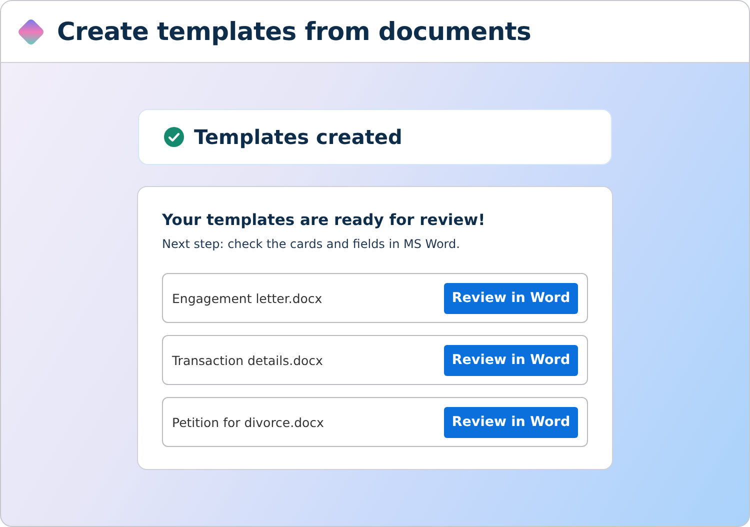 This screenshot has width=750, height=527. I want to click on file-name: Petition for divorce.docx, so click(248, 422).